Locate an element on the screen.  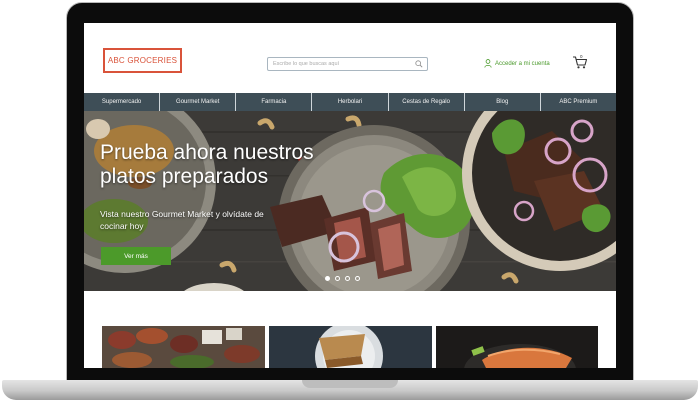
see-more-button: Ver más is located at coordinates (136, 256).